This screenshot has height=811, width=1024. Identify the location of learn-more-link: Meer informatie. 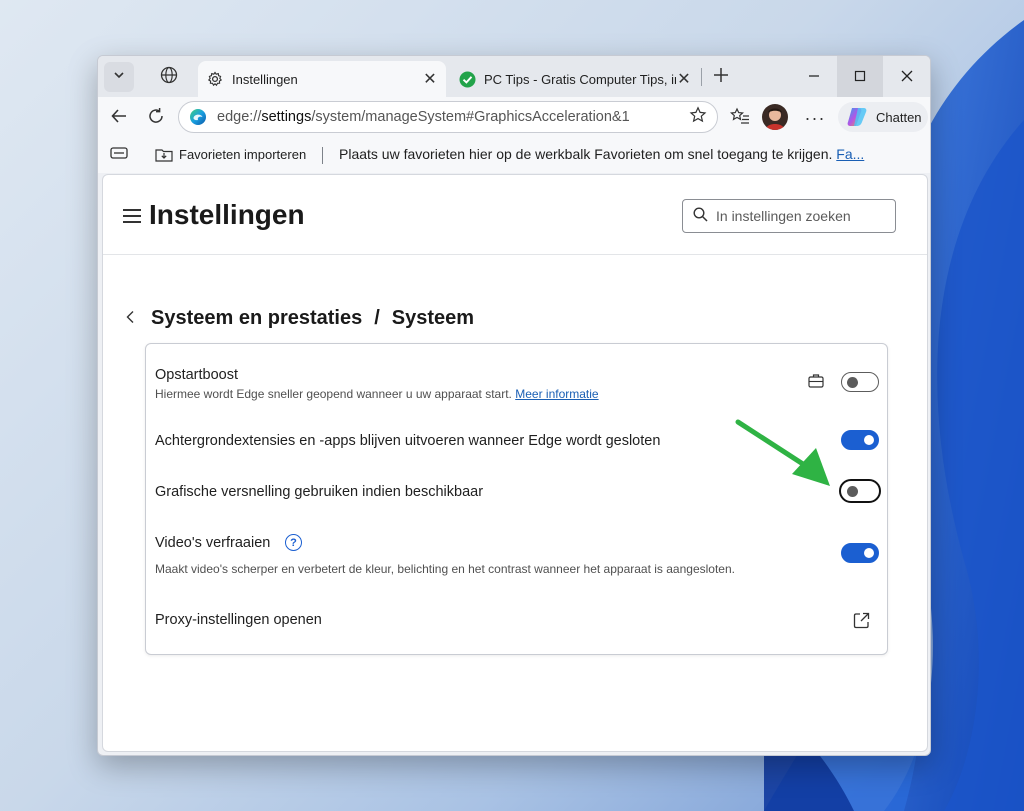
(556, 394).